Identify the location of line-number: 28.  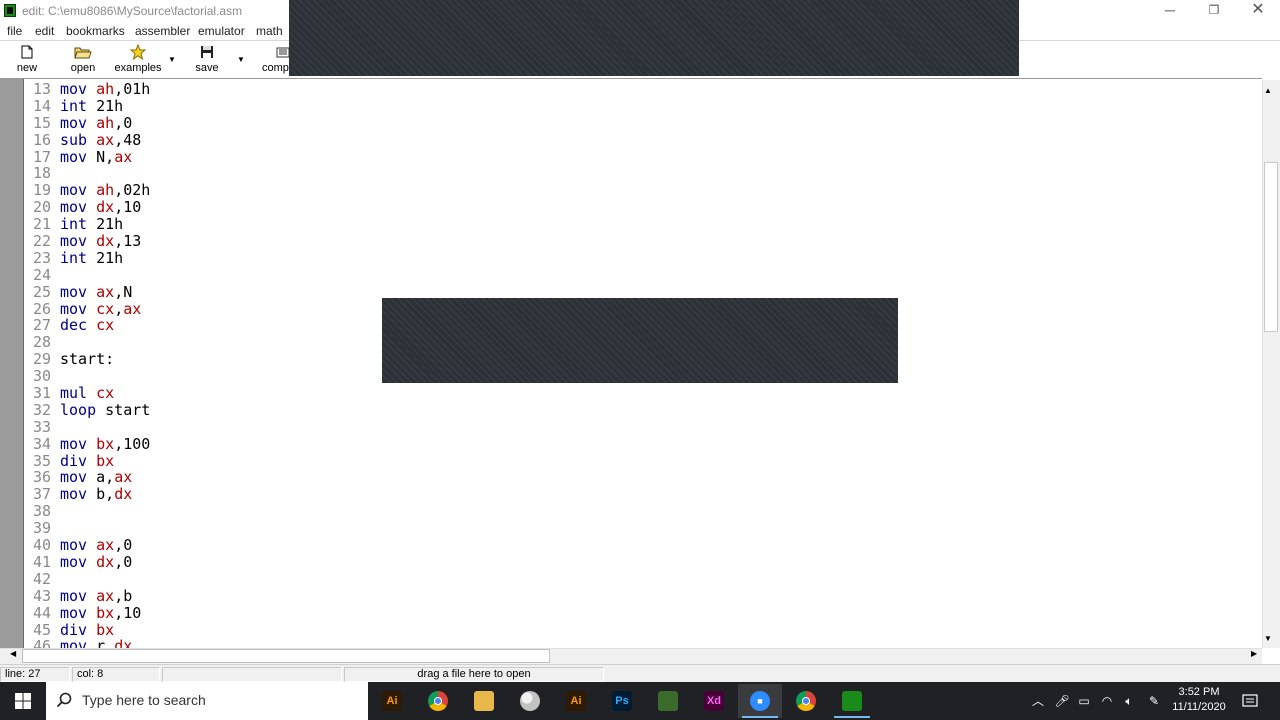
(41, 342).